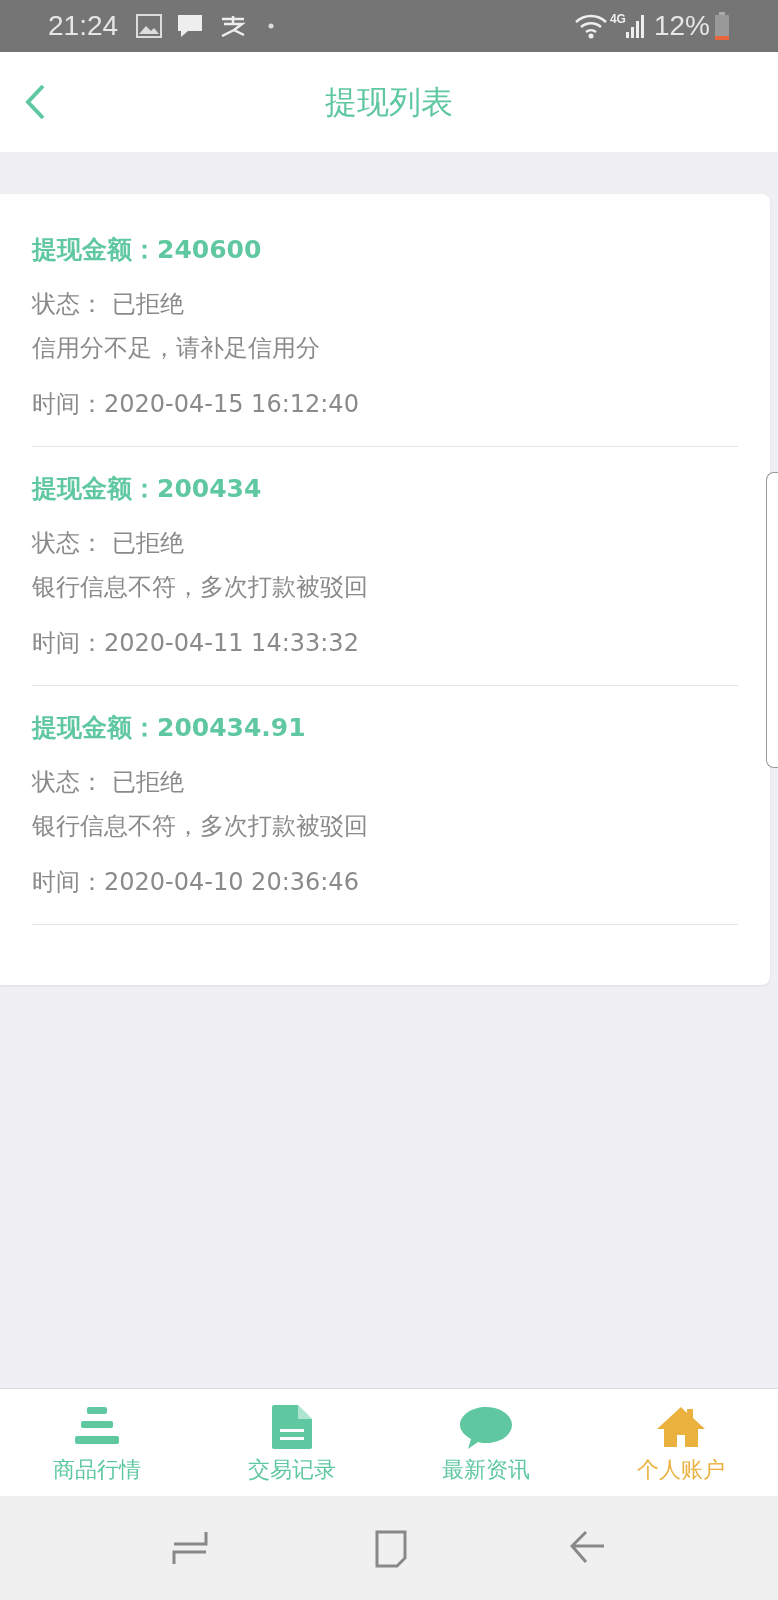 This screenshot has width=778, height=1600. I want to click on image-icon, so click(149, 26).